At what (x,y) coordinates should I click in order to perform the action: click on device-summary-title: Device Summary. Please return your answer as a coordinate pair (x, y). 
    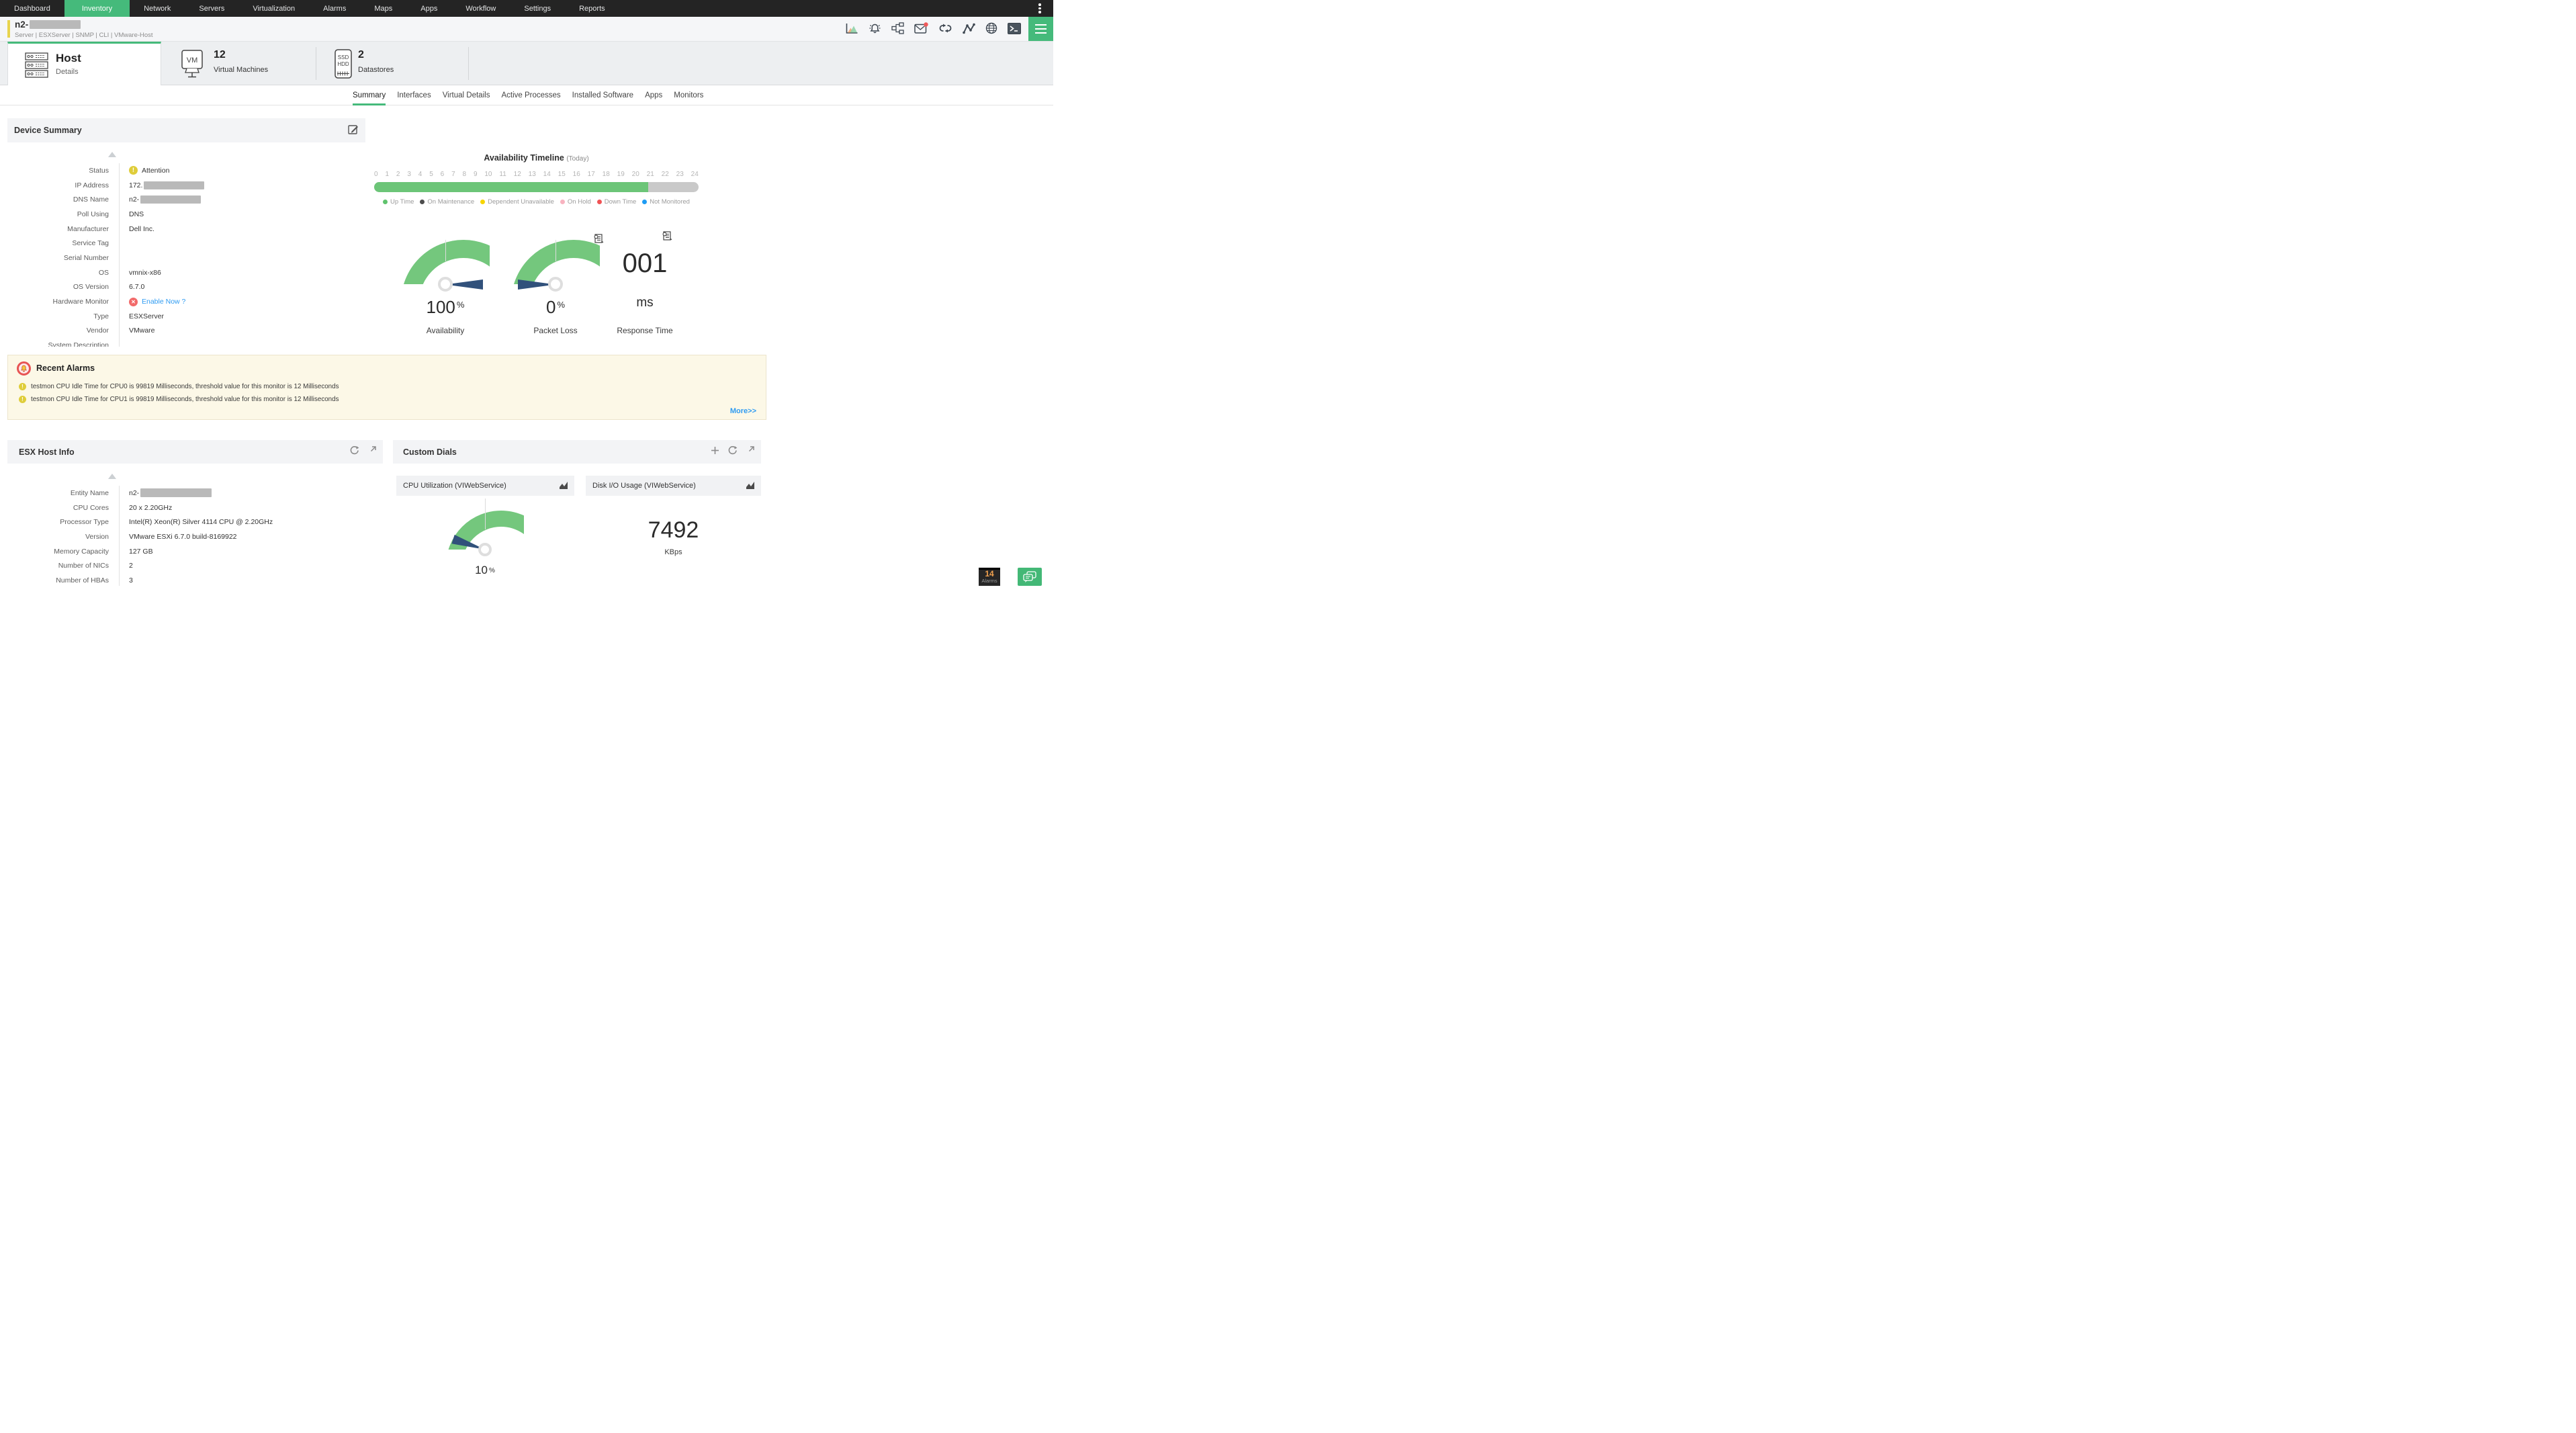
    Looking at the image, I should click on (48, 130).